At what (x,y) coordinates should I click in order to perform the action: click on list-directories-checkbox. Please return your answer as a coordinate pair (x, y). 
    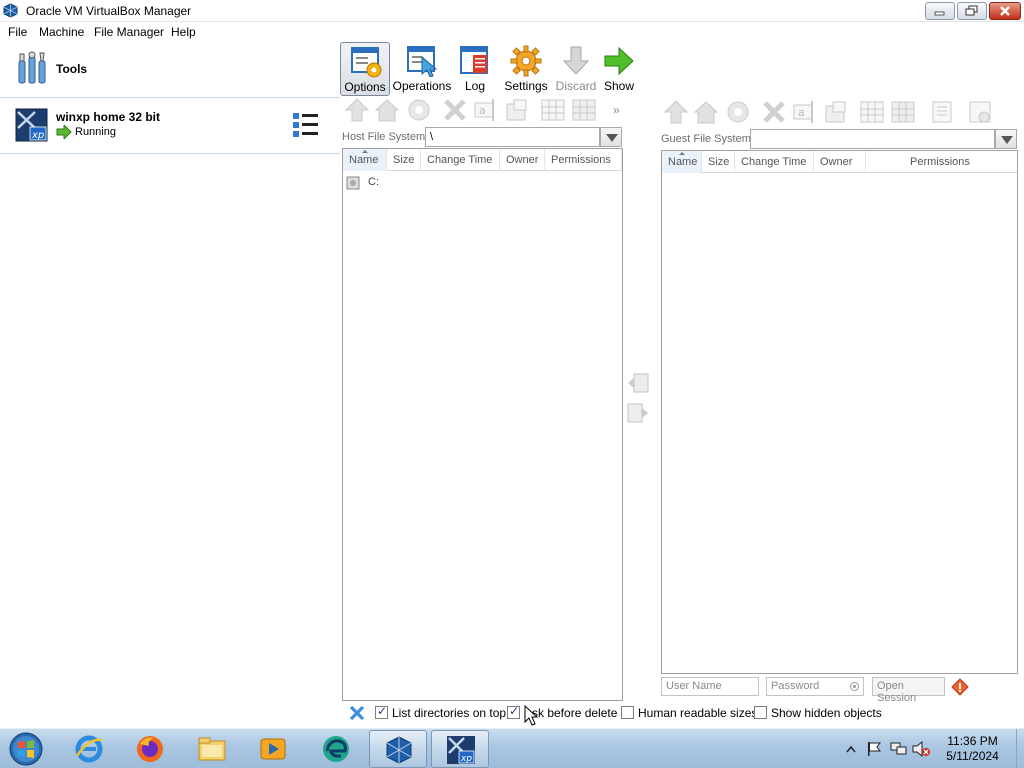
    Looking at the image, I should click on (381, 711).